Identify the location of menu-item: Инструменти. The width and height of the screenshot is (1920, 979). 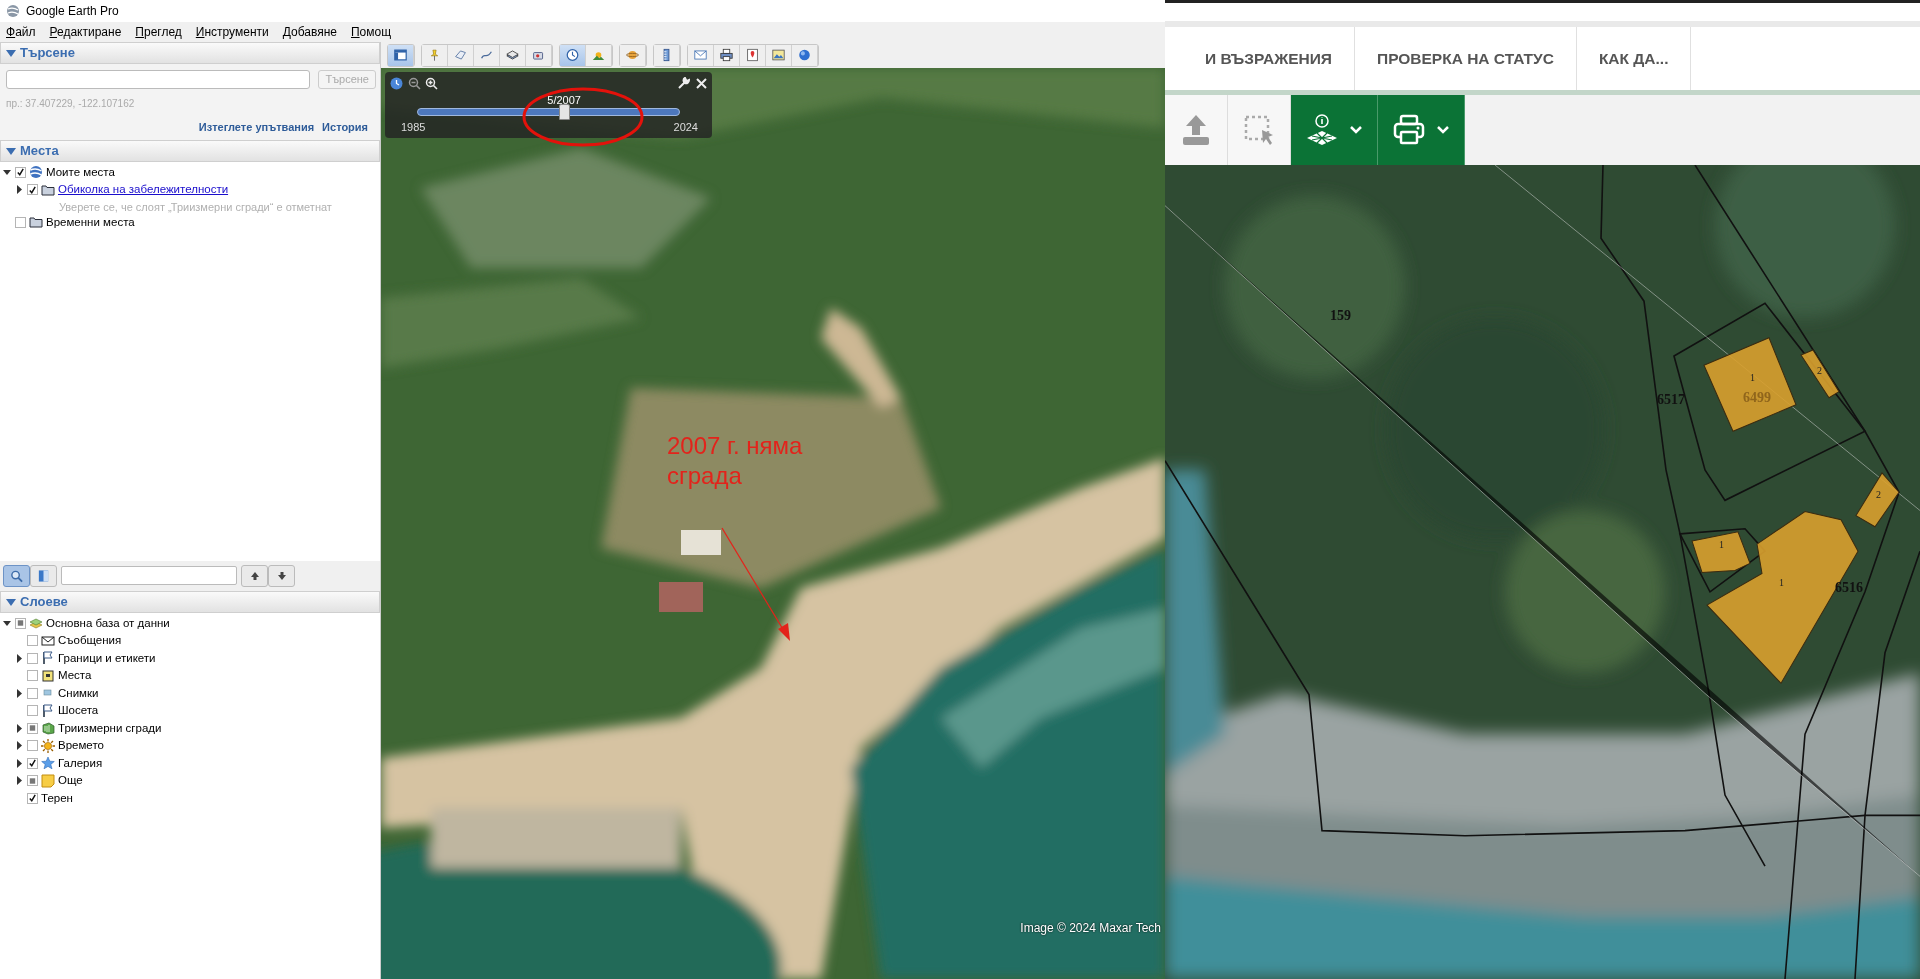
(232, 32).